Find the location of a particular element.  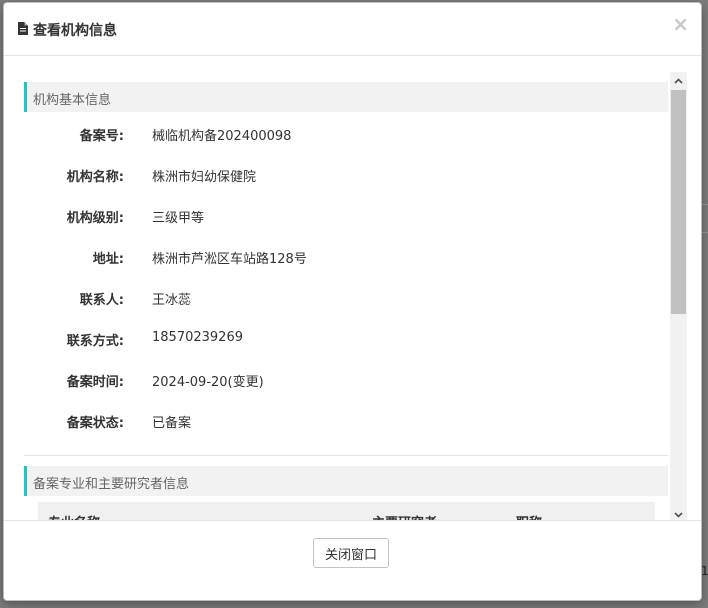

field-value: 已备案 is located at coordinates (172, 423).